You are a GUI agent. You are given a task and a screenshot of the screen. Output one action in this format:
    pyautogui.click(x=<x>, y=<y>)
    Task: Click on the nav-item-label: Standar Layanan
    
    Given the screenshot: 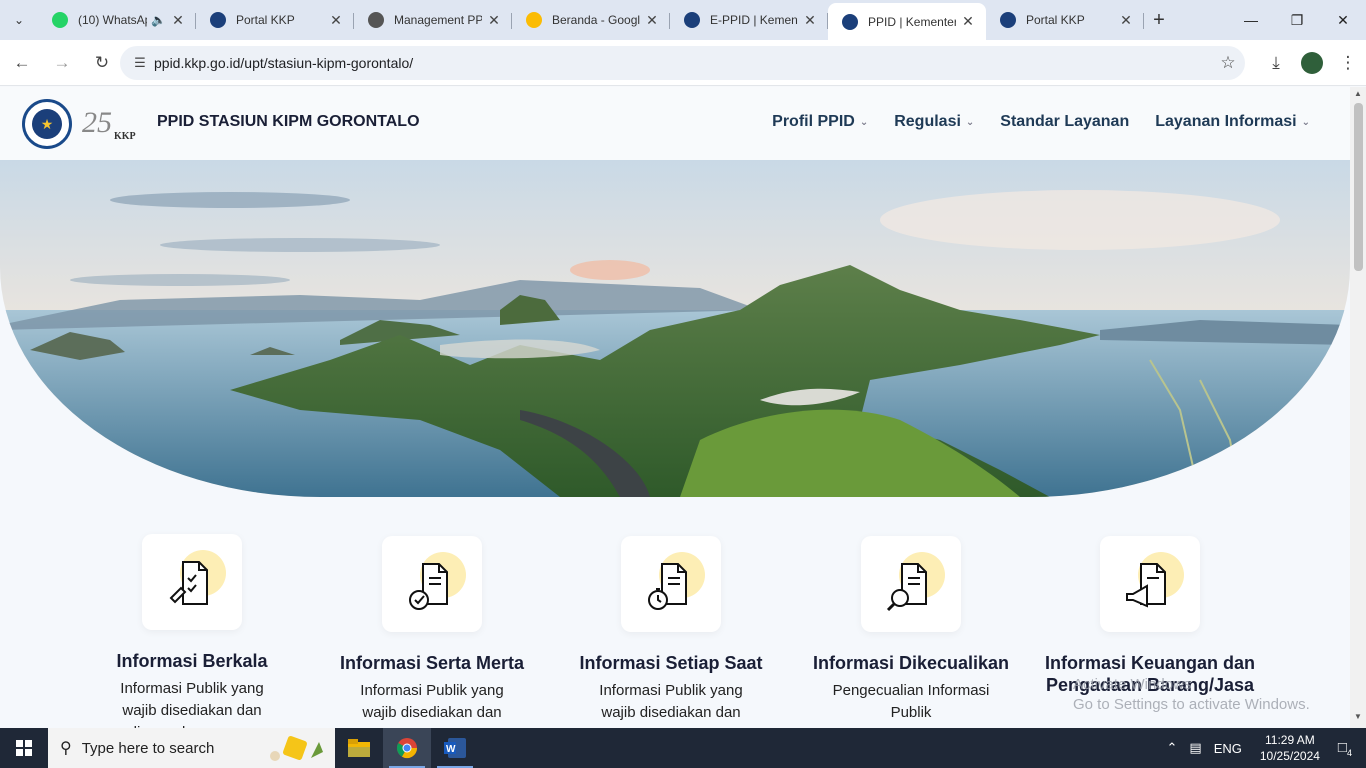 What is the action you would take?
    pyautogui.click(x=1065, y=121)
    